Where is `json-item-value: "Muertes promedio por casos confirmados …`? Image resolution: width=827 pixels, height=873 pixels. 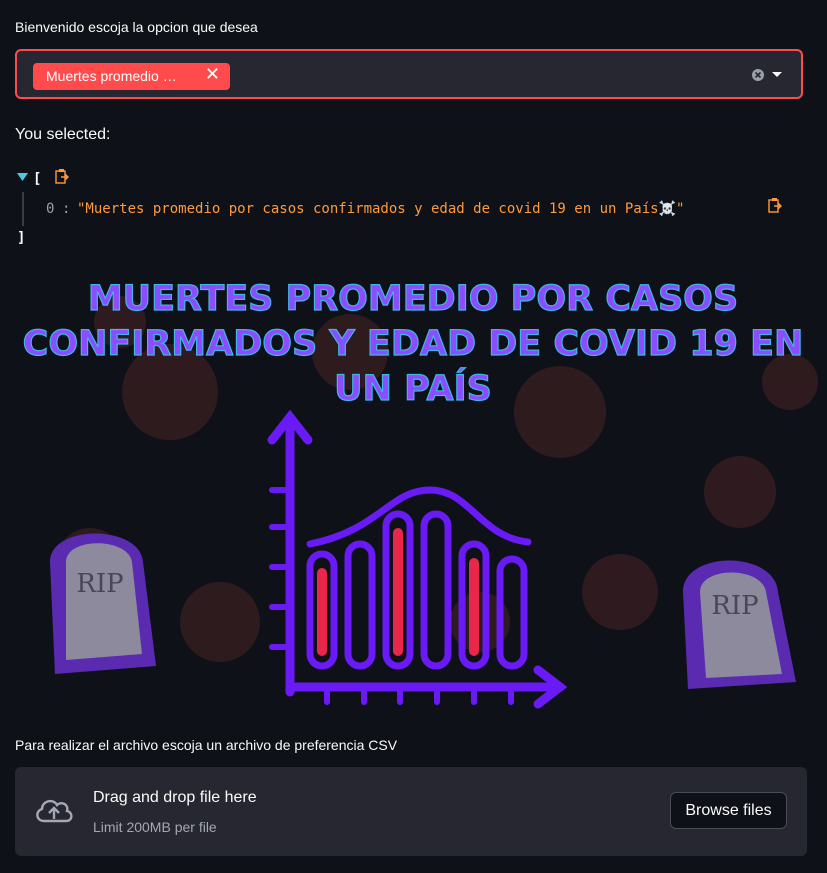
json-item-value: "Muertes promedio por casos confirmados … is located at coordinates (381, 209).